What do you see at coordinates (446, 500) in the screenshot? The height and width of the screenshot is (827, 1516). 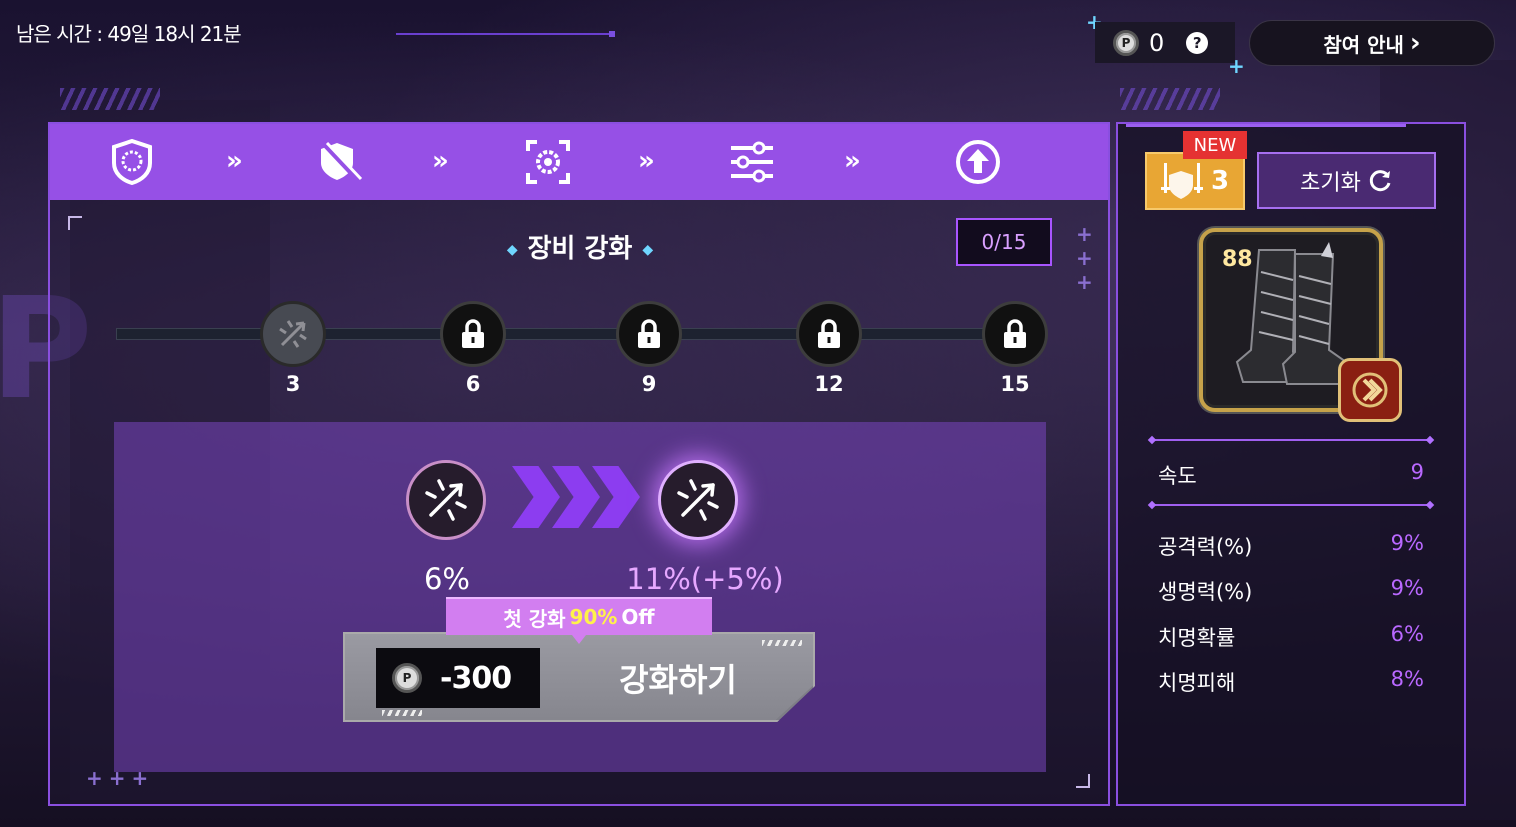 I see `crit-stat-current-icon` at bounding box center [446, 500].